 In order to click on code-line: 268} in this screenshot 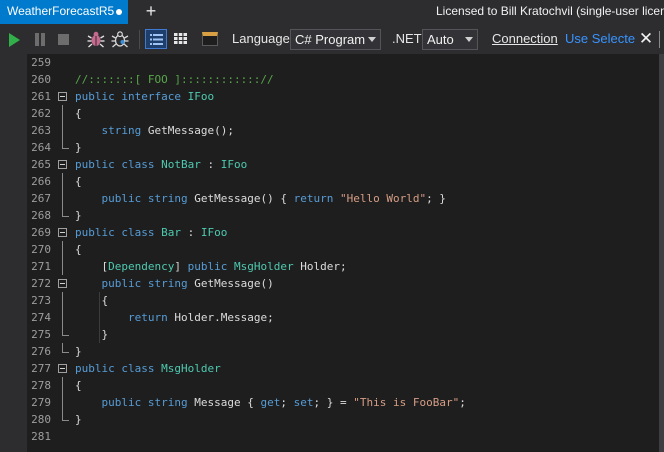, I will do `click(343, 215)`.